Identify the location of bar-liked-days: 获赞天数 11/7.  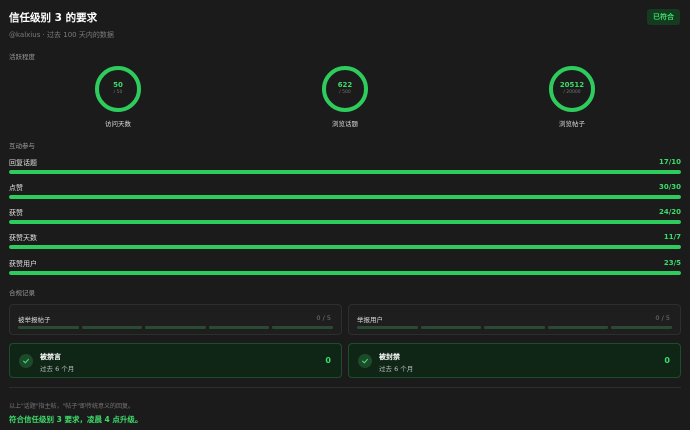
(345, 243).